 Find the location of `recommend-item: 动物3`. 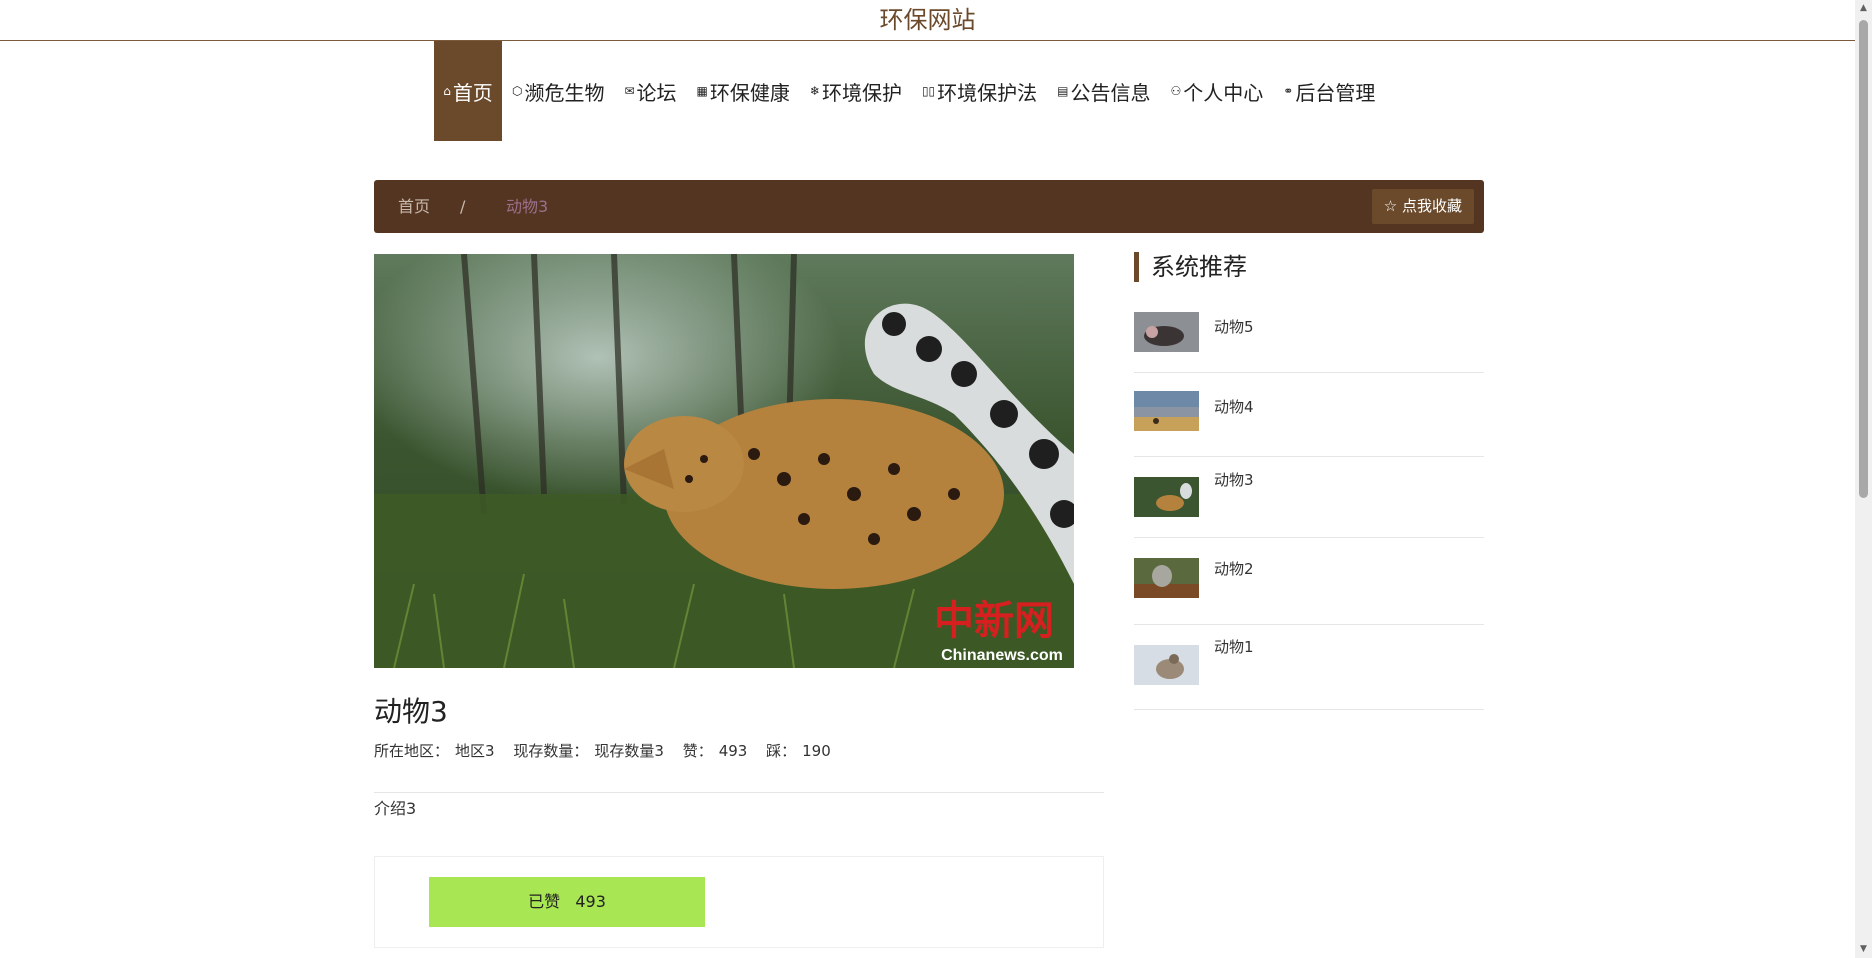

recommend-item: 动物3 is located at coordinates (1309, 497).